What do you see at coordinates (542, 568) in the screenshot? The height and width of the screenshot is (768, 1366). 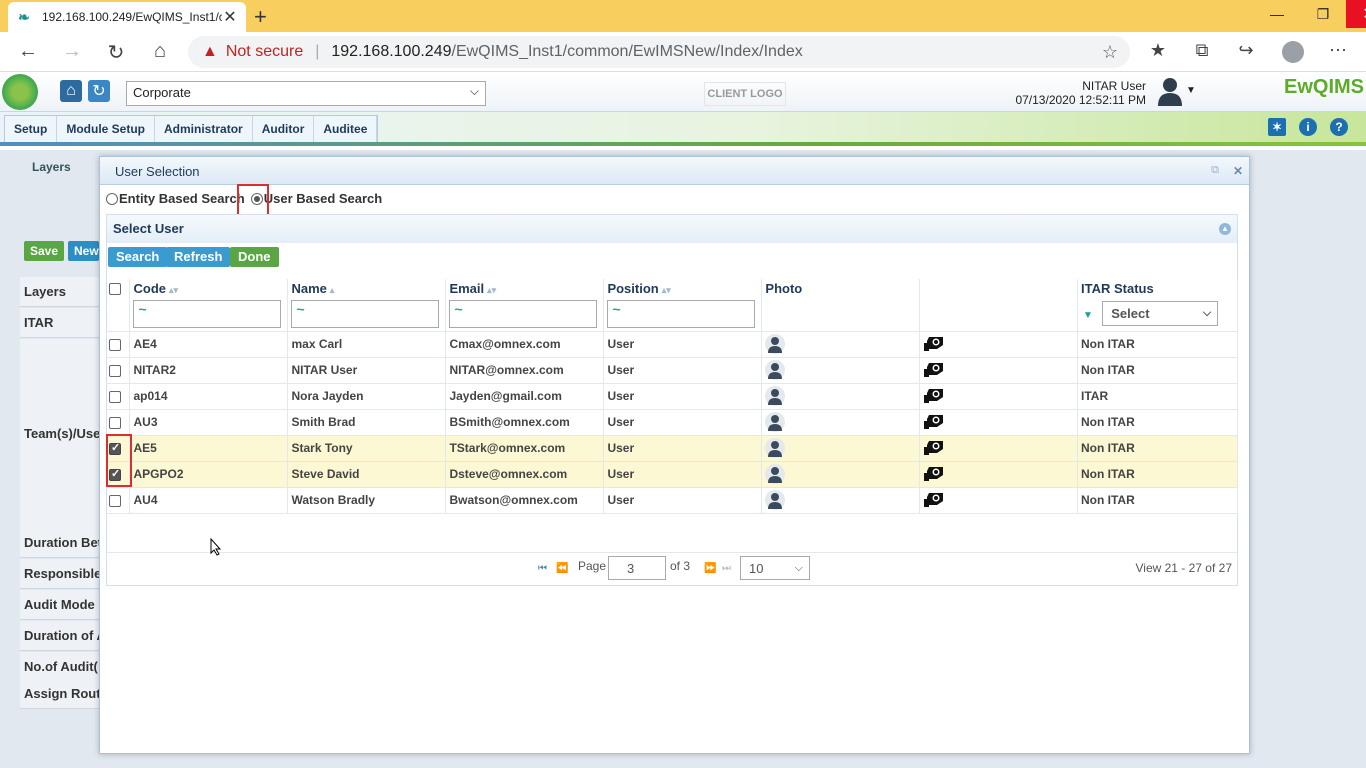 I see `first-page-icon: ⏮` at bounding box center [542, 568].